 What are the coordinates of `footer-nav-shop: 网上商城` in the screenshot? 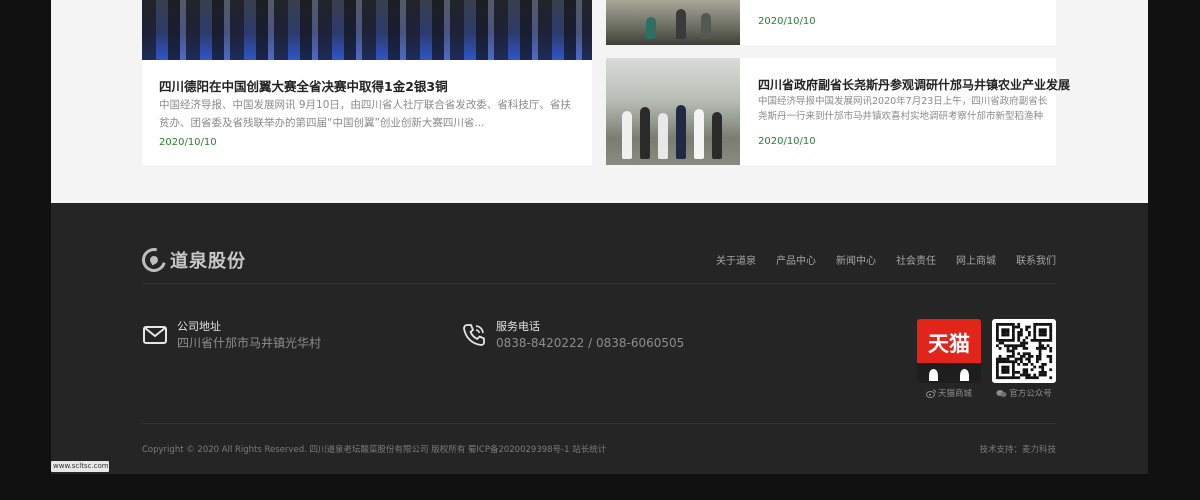 It's located at (976, 259).